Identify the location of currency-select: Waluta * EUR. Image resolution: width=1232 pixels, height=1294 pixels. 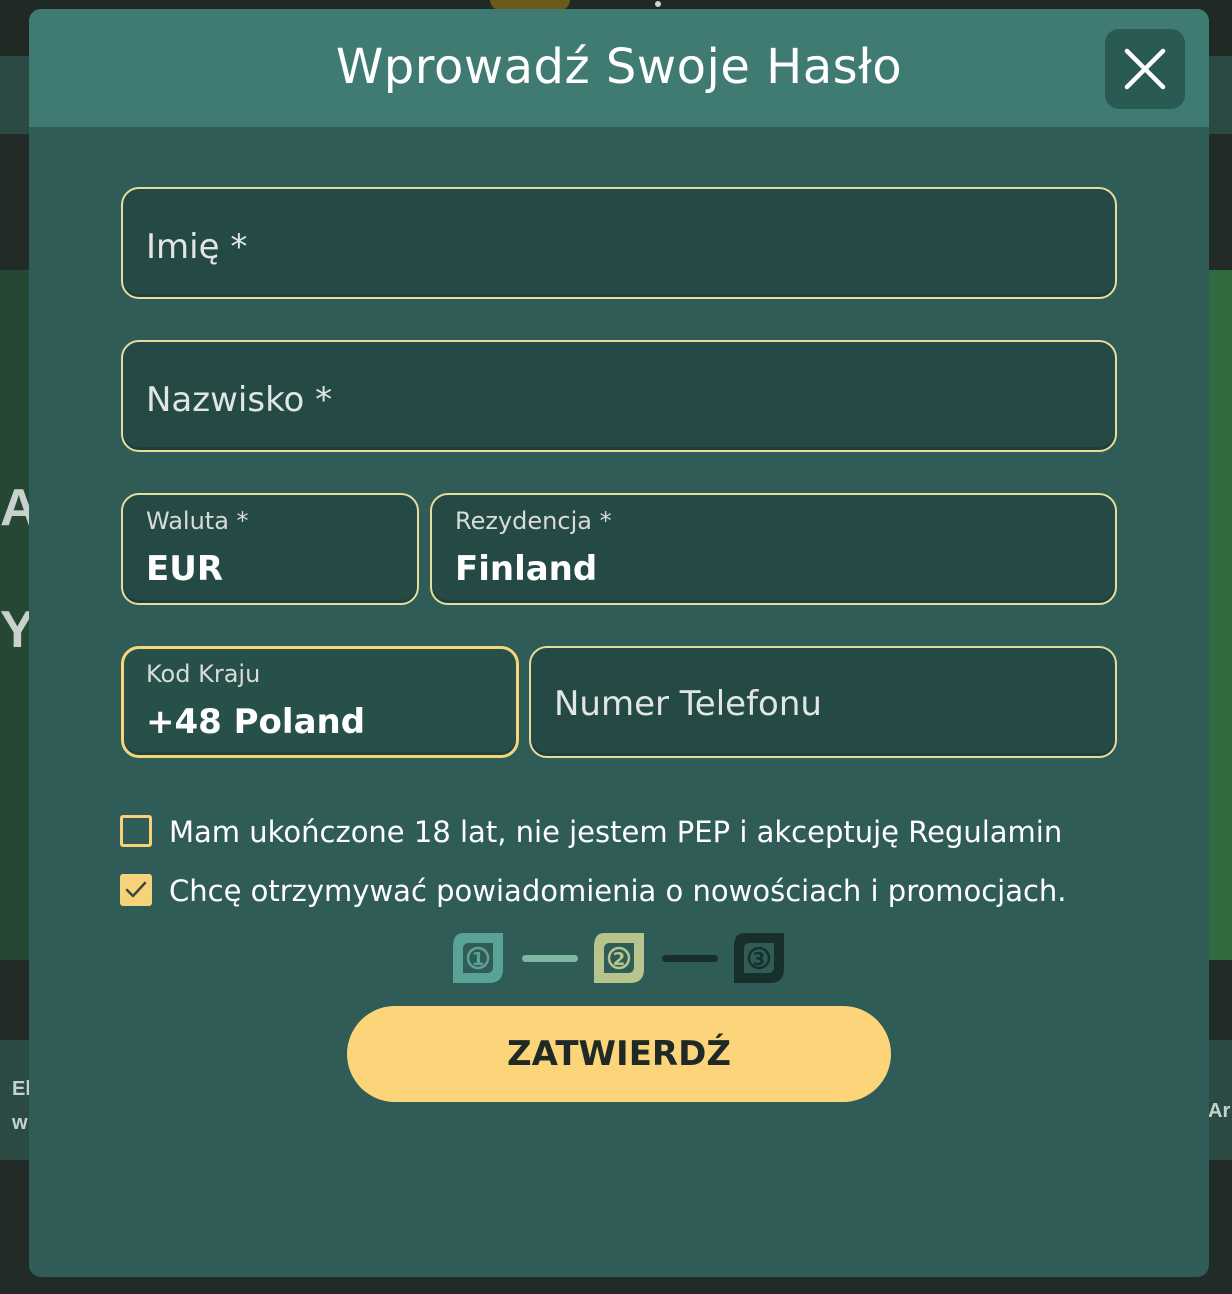
(270, 549).